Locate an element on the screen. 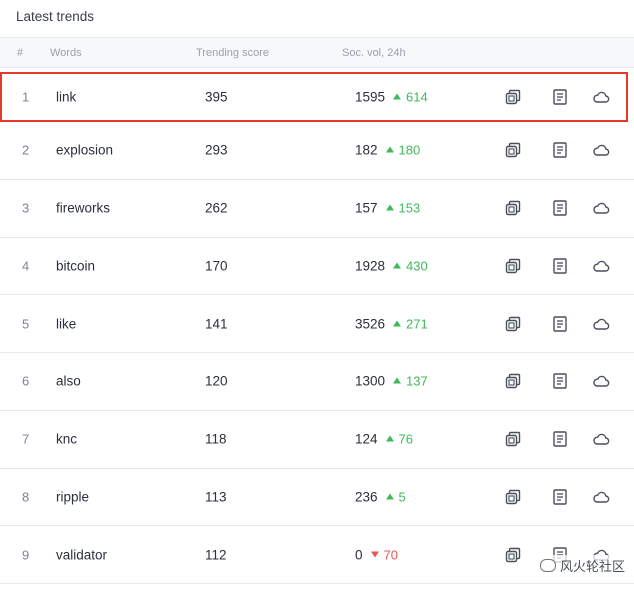 This screenshot has height=596, width=634. social-volume-value: 236 is located at coordinates (366, 497).